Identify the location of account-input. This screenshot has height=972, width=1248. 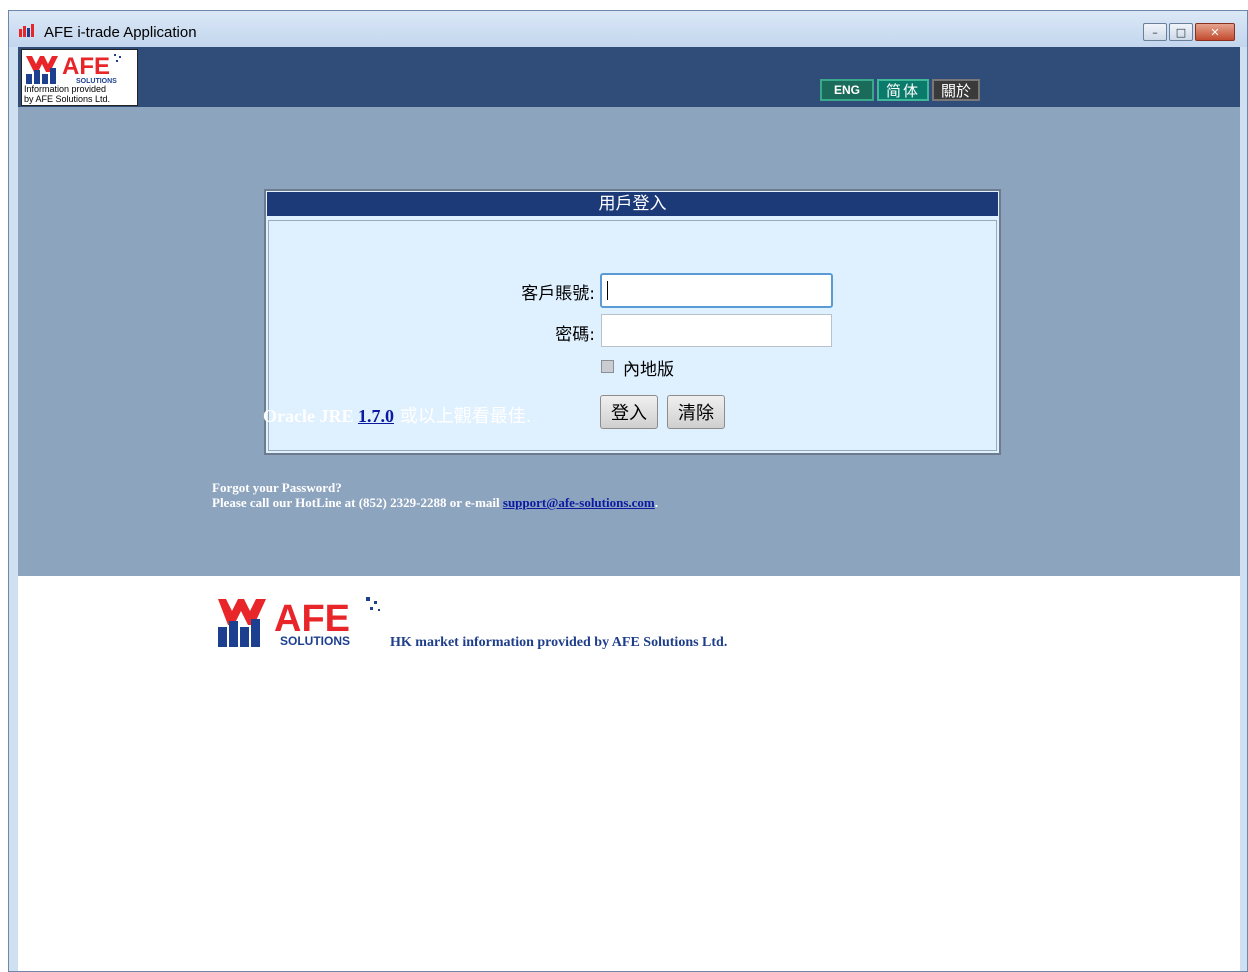
(716, 290).